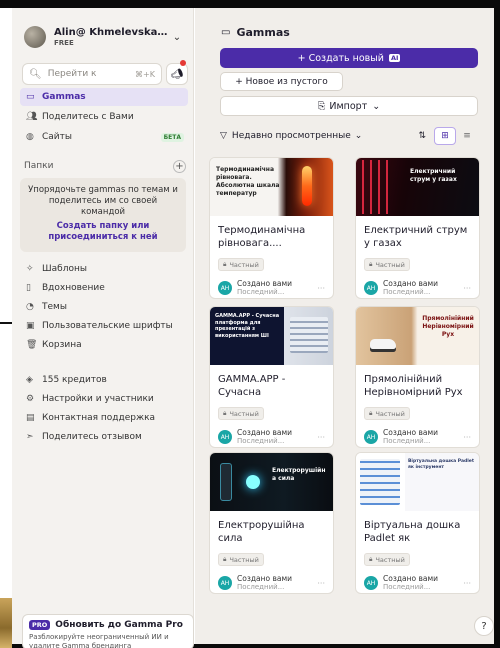 Image resolution: width=500 pixels, height=648 pixels. I want to click on sidebar-item-support: ▤ Контактная поддержка, so click(104, 418).